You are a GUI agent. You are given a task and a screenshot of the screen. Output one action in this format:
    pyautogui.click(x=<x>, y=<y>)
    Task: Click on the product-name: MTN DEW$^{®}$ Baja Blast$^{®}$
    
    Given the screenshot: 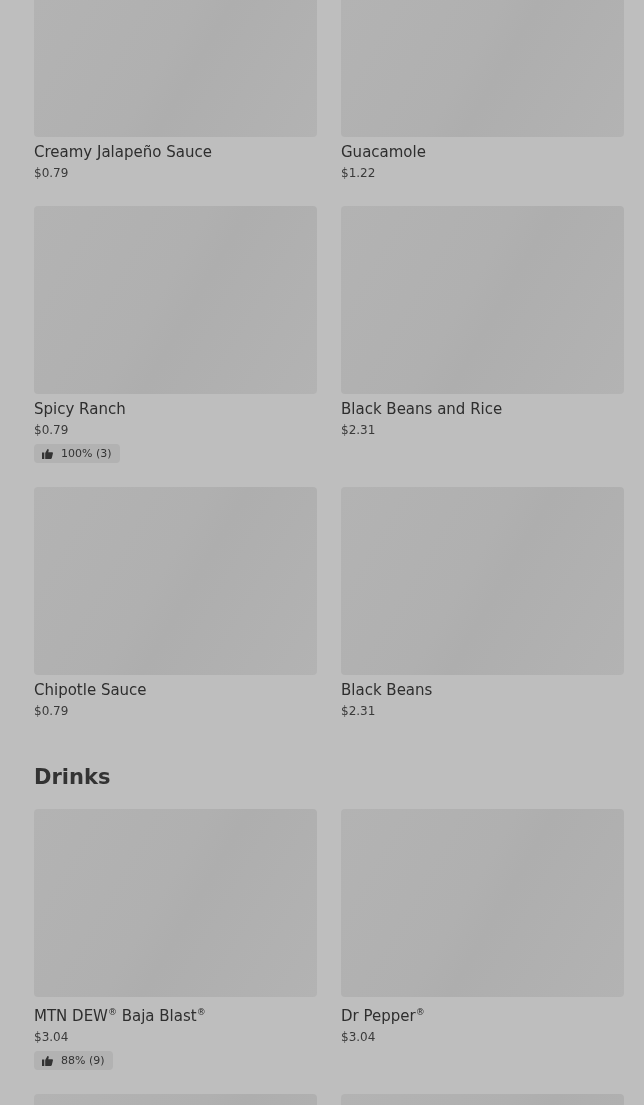 What is the action you would take?
    pyautogui.click(x=120, y=1016)
    